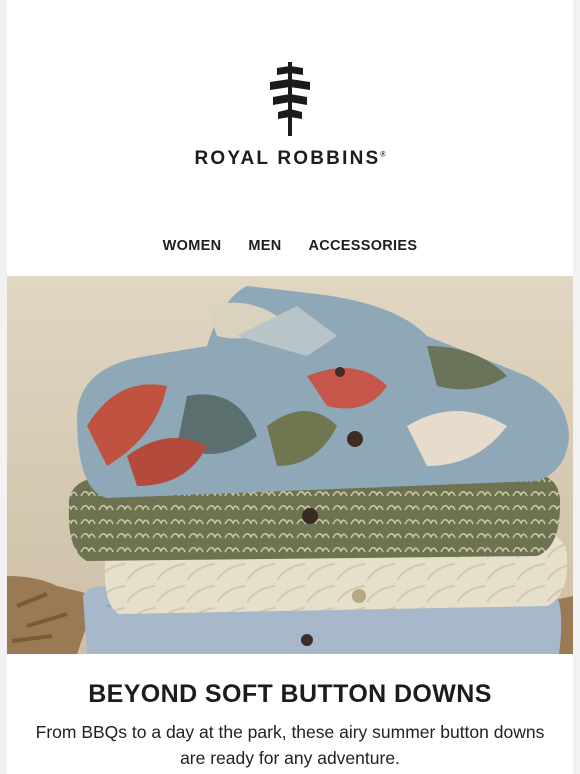 This screenshot has height=774, width=580. Describe the element at coordinates (290, 694) in the screenshot. I see `headline: BEYOND SOFT BUTTON DOWNS` at that location.